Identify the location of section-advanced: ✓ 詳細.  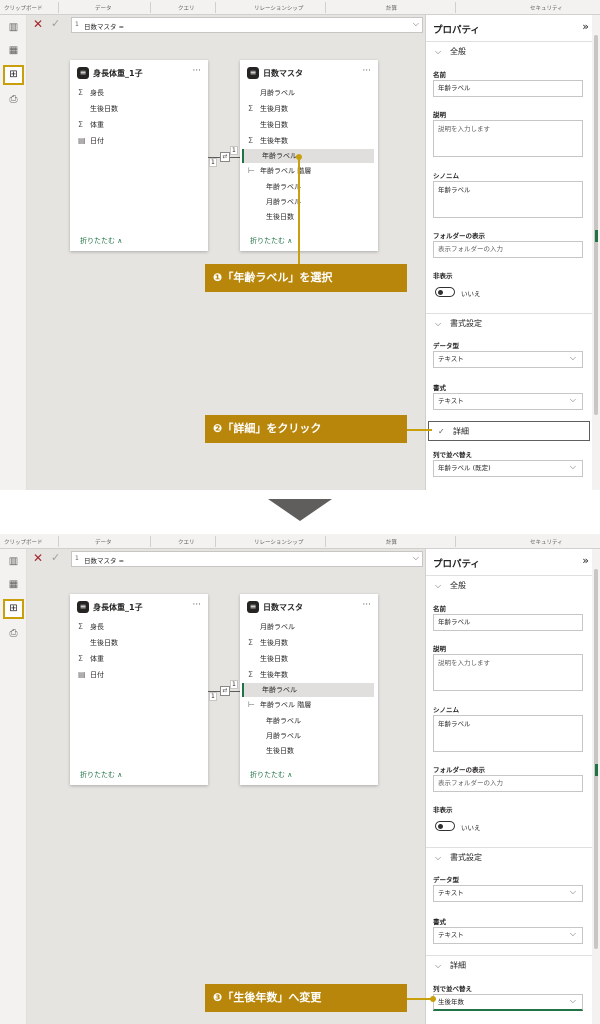
(509, 431).